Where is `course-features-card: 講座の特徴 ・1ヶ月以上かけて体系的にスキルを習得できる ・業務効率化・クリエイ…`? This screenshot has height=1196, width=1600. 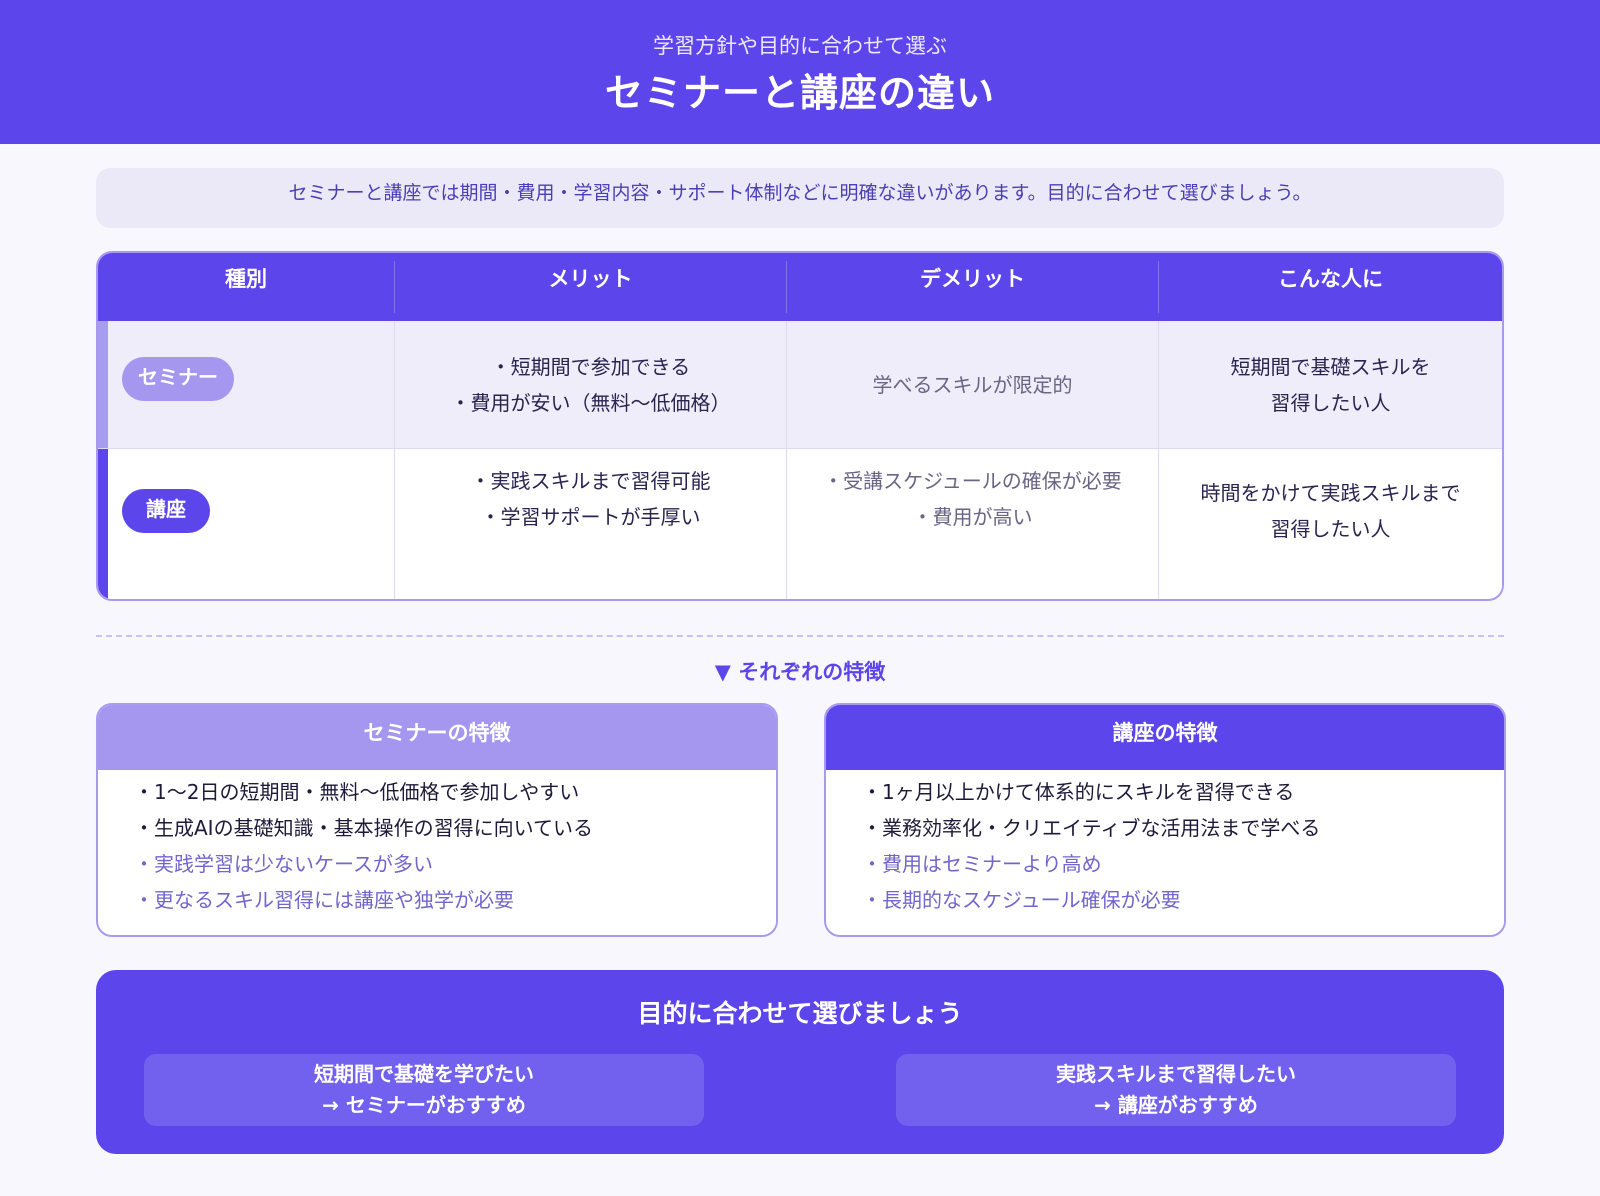
course-features-card: 講座の特徴 ・1ヶ月以上かけて体系的にスキルを習得できる ・業務効率化・クリエイ… is located at coordinates (1165, 820).